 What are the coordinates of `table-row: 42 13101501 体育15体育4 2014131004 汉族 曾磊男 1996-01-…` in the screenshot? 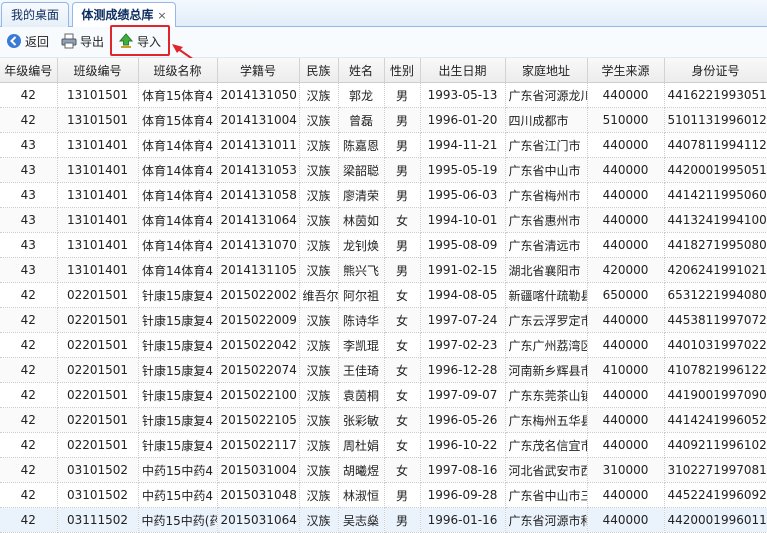 It's located at (383, 120).